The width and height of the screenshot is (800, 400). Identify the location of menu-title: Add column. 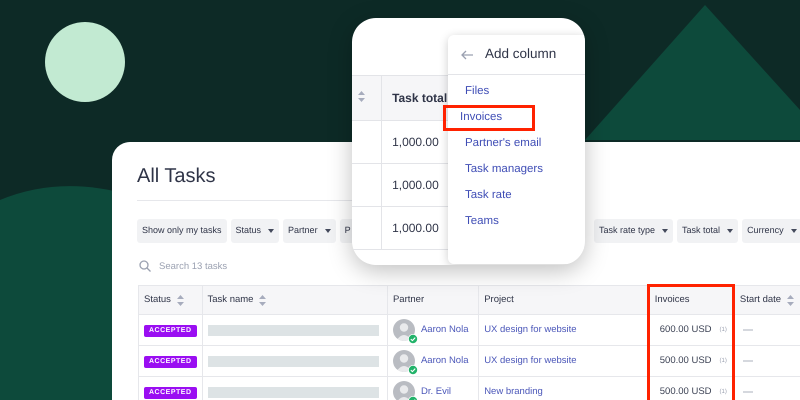
(520, 54).